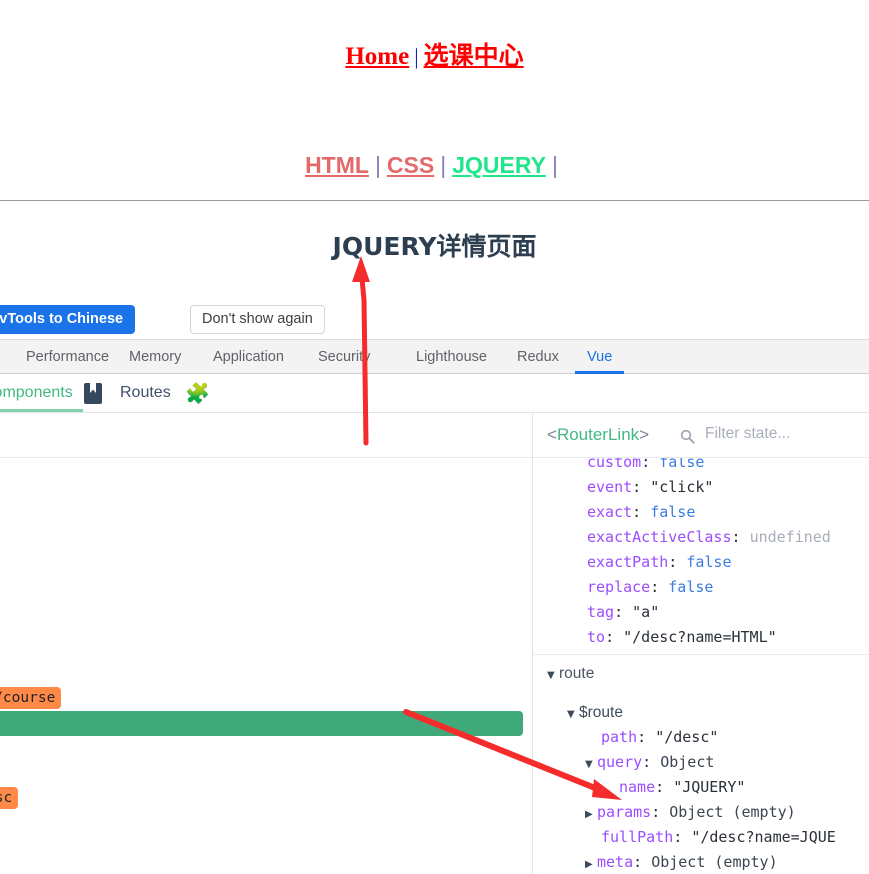 The height and width of the screenshot is (874, 869). What do you see at coordinates (474, 55) in the screenshot?
I see `nav-link-course-center: 选课中心` at bounding box center [474, 55].